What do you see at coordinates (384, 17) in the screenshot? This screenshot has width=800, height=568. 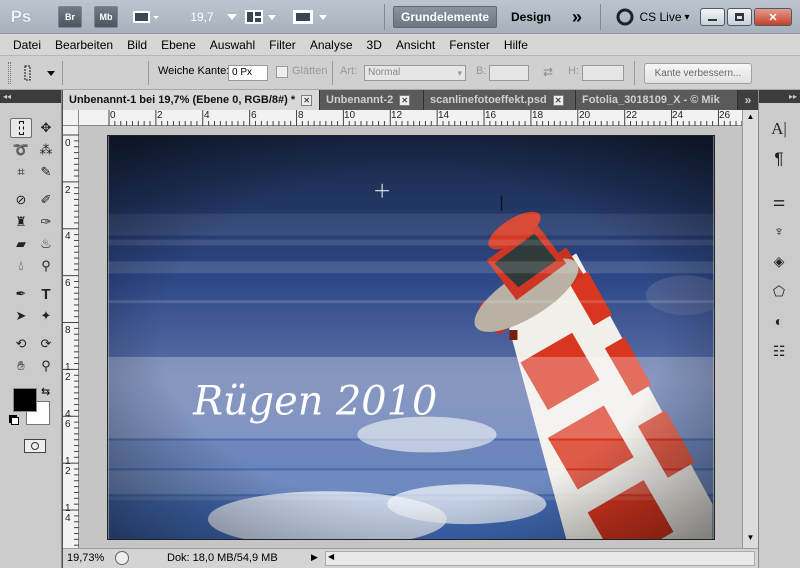 I see `separator` at bounding box center [384, 17].